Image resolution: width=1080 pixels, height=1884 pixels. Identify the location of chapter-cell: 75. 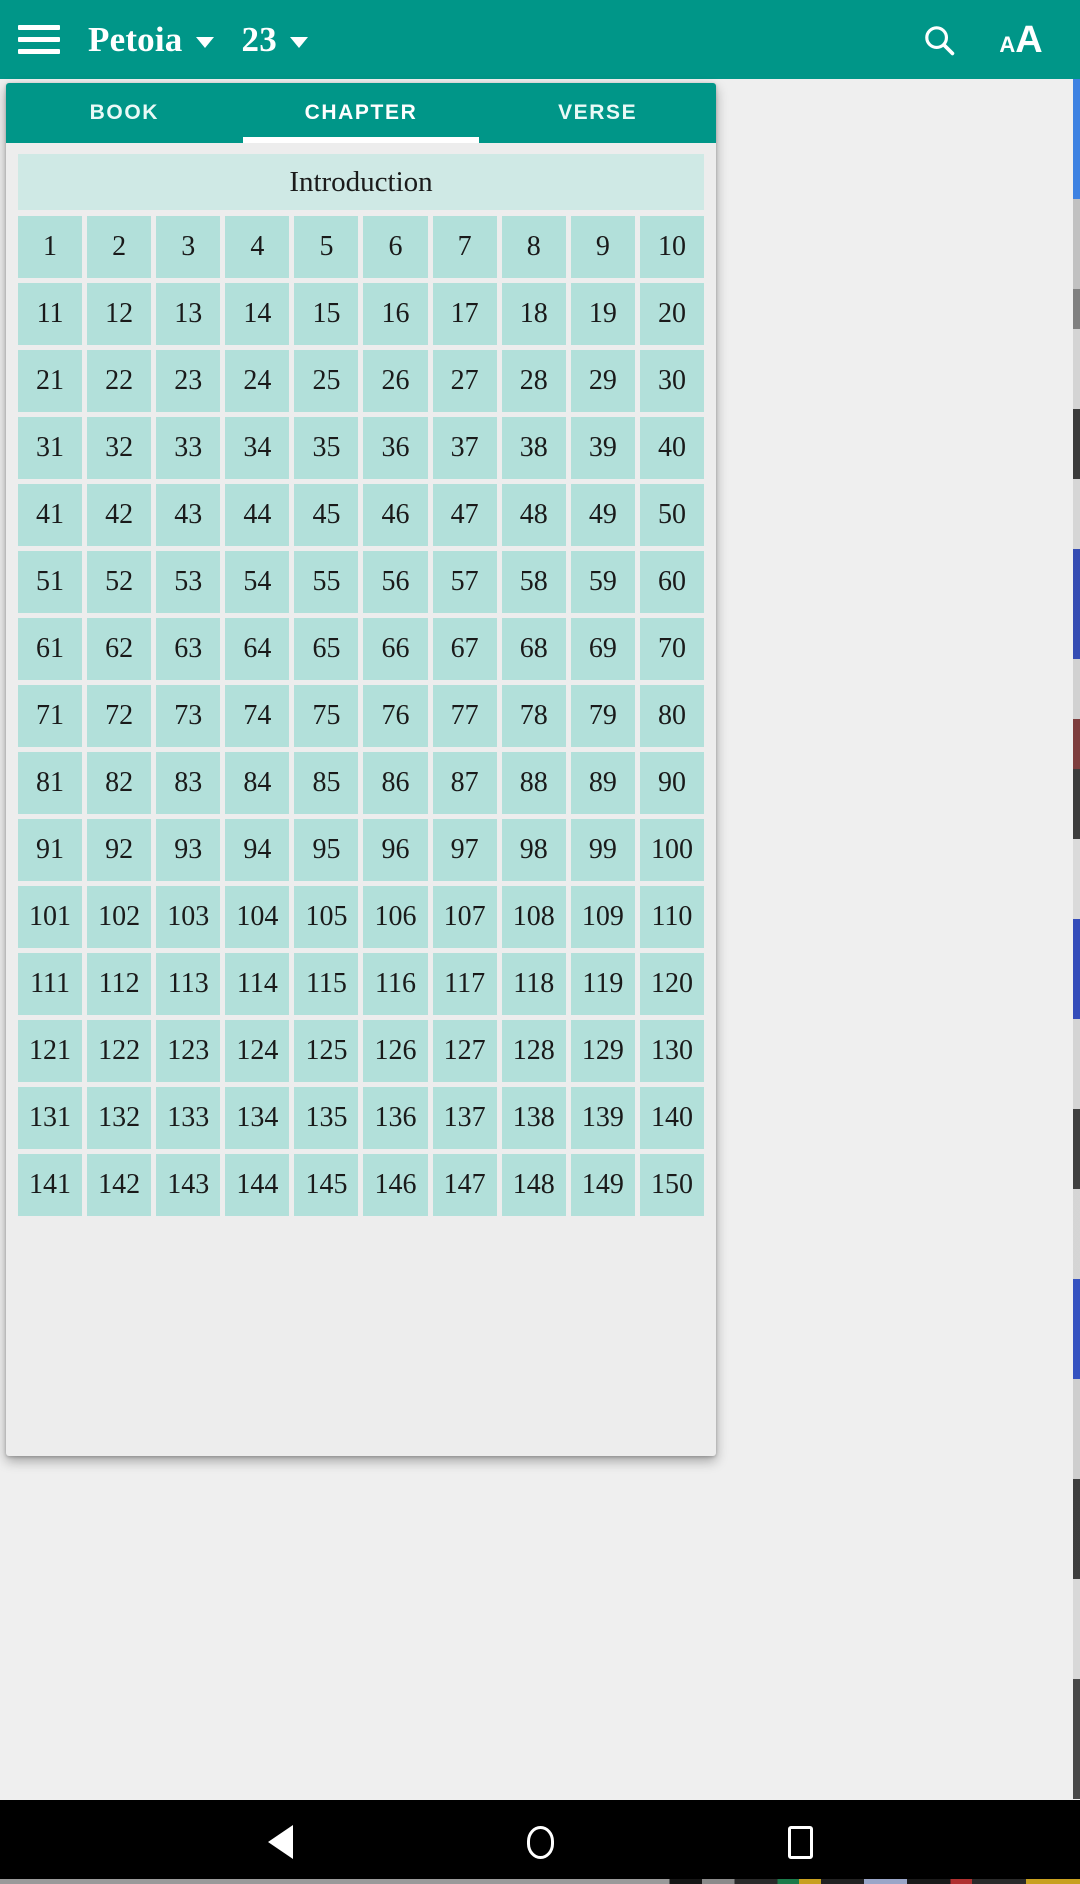
(326, 716).